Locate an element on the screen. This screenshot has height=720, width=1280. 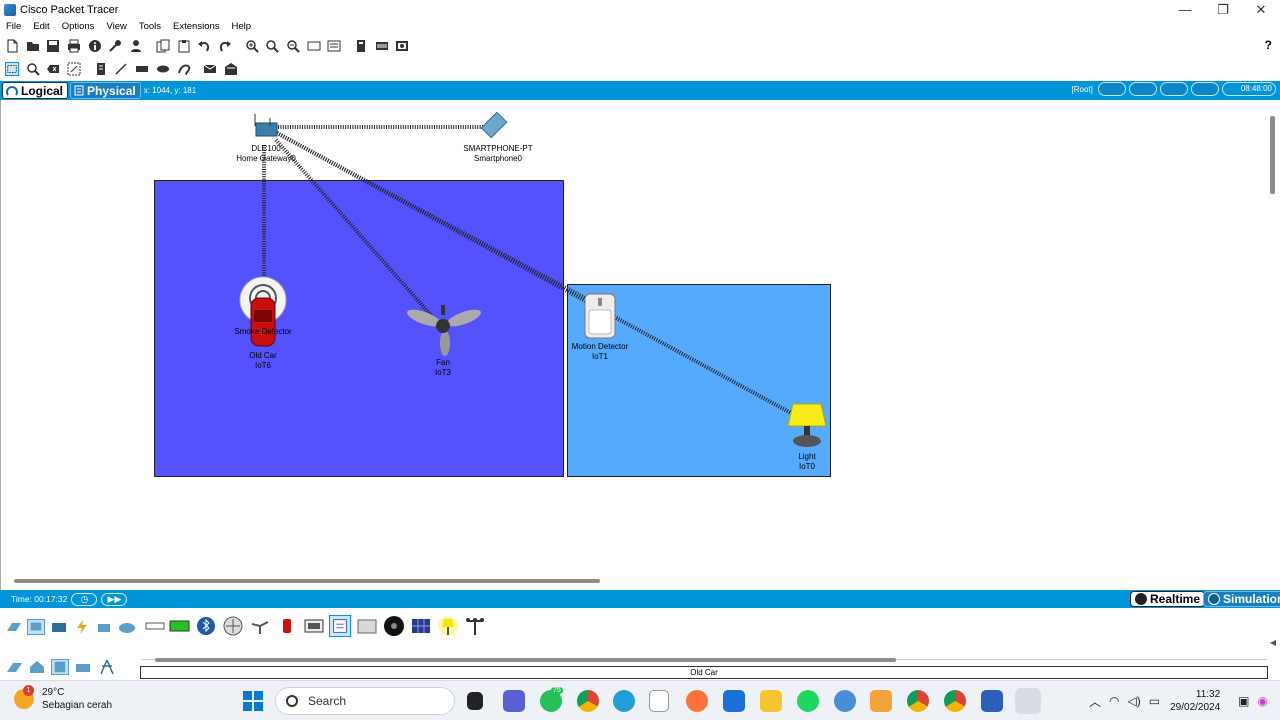
power-grid-icon is located at coordinates (107, 667).